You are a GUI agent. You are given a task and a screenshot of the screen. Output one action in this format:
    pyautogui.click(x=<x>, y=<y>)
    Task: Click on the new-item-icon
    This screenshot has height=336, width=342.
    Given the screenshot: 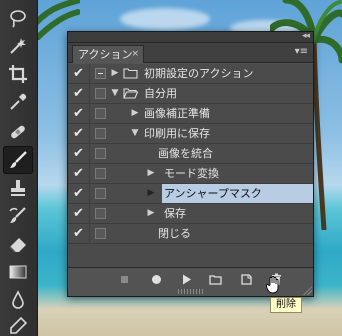 What is the action you would take?
    pyautogui.click(x=246, y=279)
    